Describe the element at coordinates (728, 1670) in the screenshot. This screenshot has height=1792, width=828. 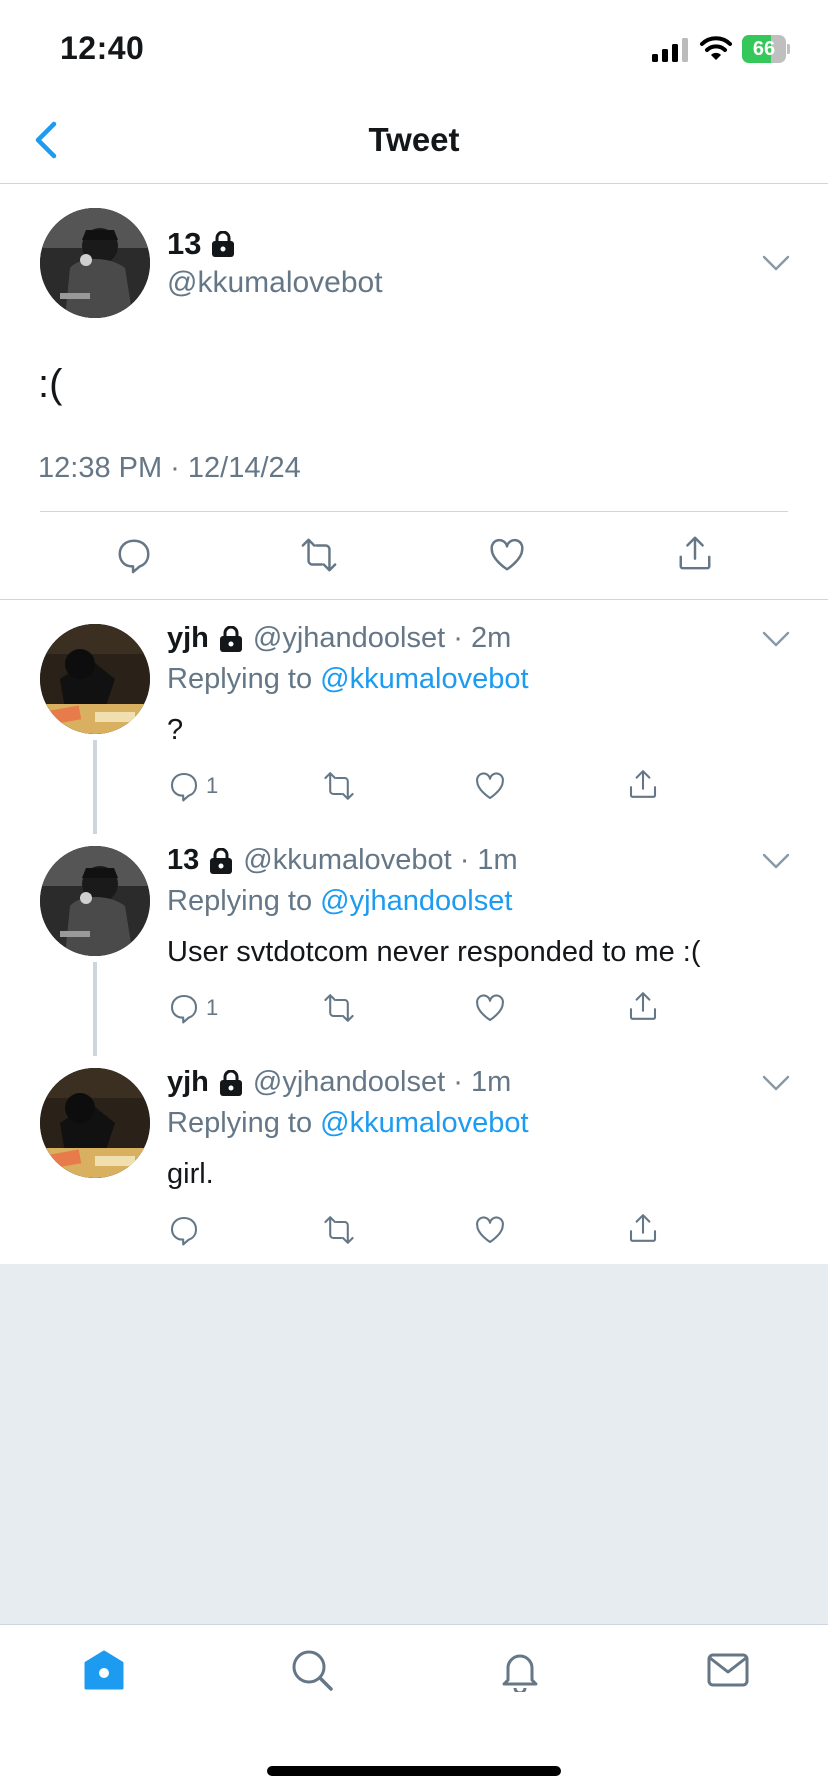
I see `messages-icon` at that location.